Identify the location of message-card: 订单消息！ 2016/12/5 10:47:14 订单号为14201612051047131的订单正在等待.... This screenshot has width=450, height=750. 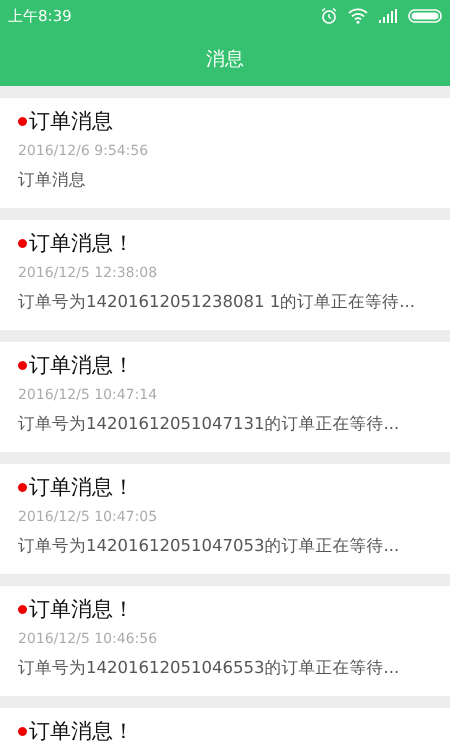
(225, 397).